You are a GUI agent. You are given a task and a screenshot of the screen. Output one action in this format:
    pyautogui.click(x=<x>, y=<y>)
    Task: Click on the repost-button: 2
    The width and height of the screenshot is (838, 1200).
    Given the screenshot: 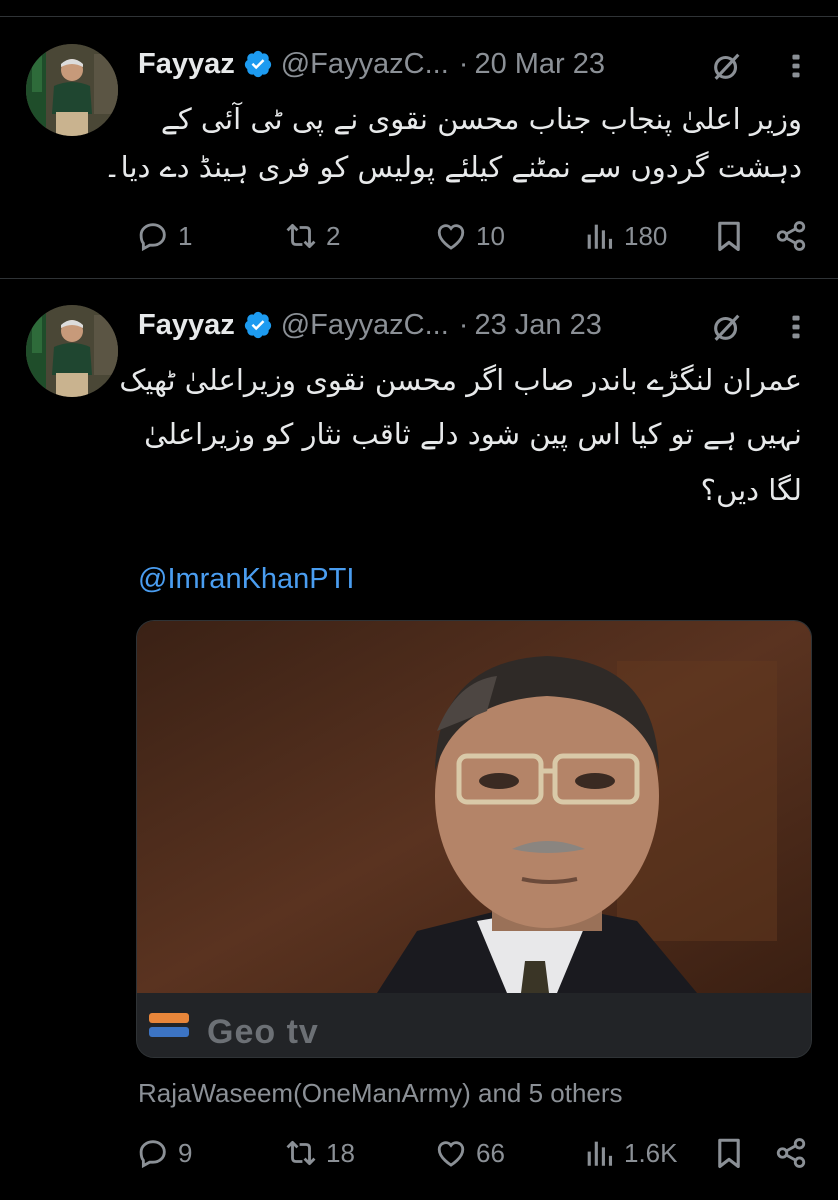 What is the action you would take?
    pyautogui.click(x=312, y=236)
    